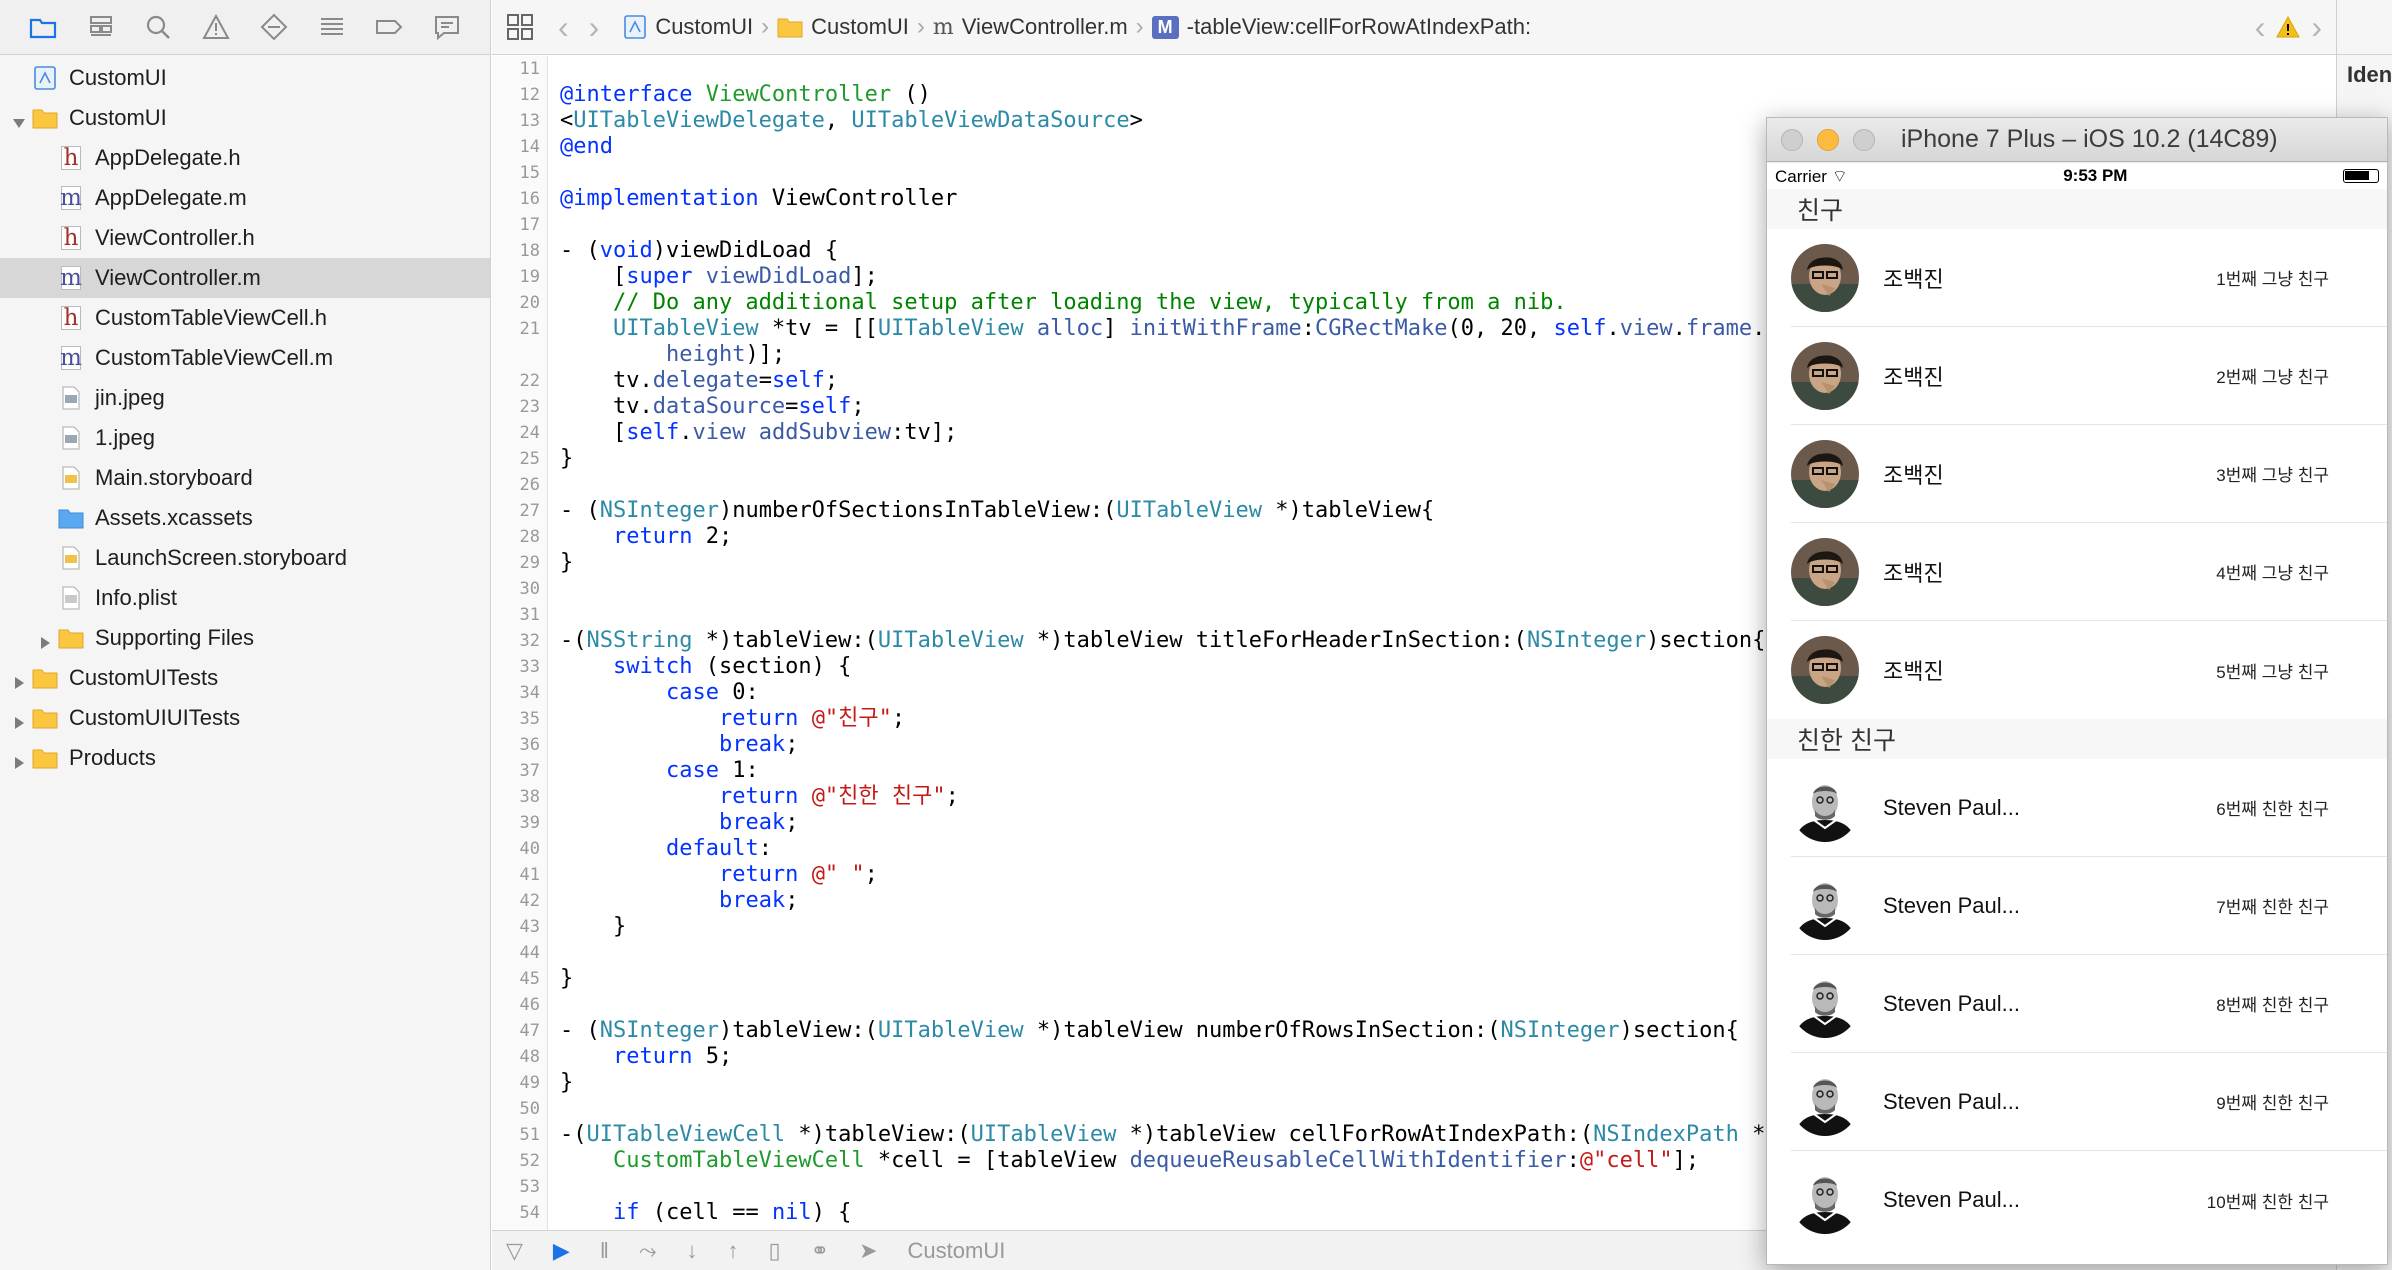 The image size is (2392, 1270). I want to click on code-text: @interface ViewController (), so click(745, 94).